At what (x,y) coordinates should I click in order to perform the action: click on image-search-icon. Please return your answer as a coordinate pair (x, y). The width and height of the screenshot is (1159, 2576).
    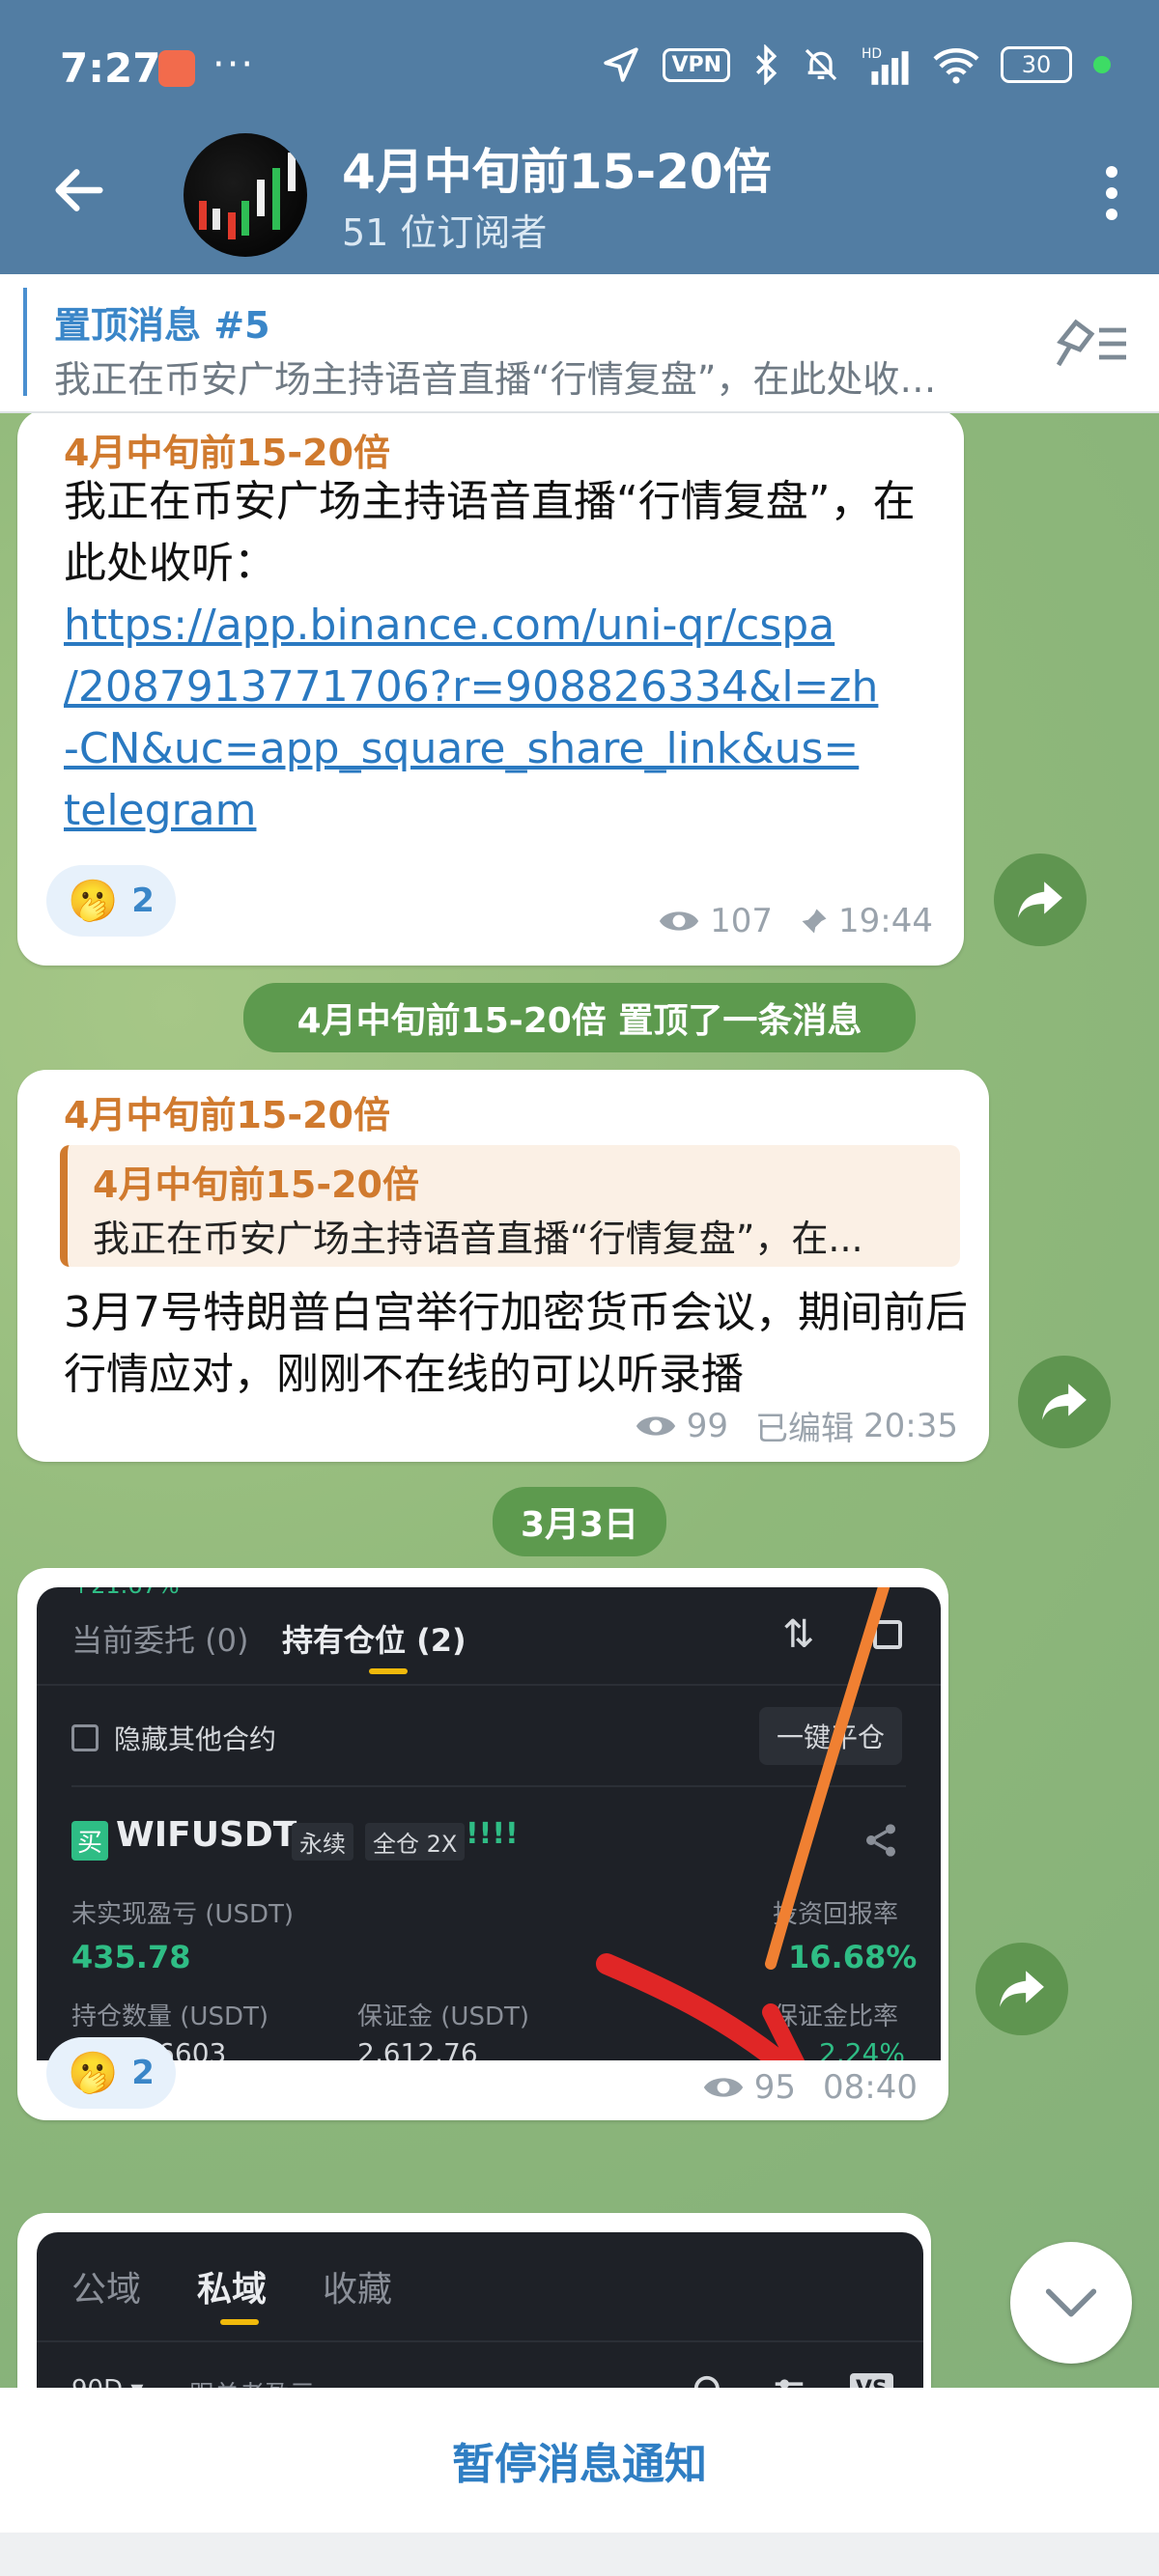
    Looking at the image, I should click on (706, 2382).